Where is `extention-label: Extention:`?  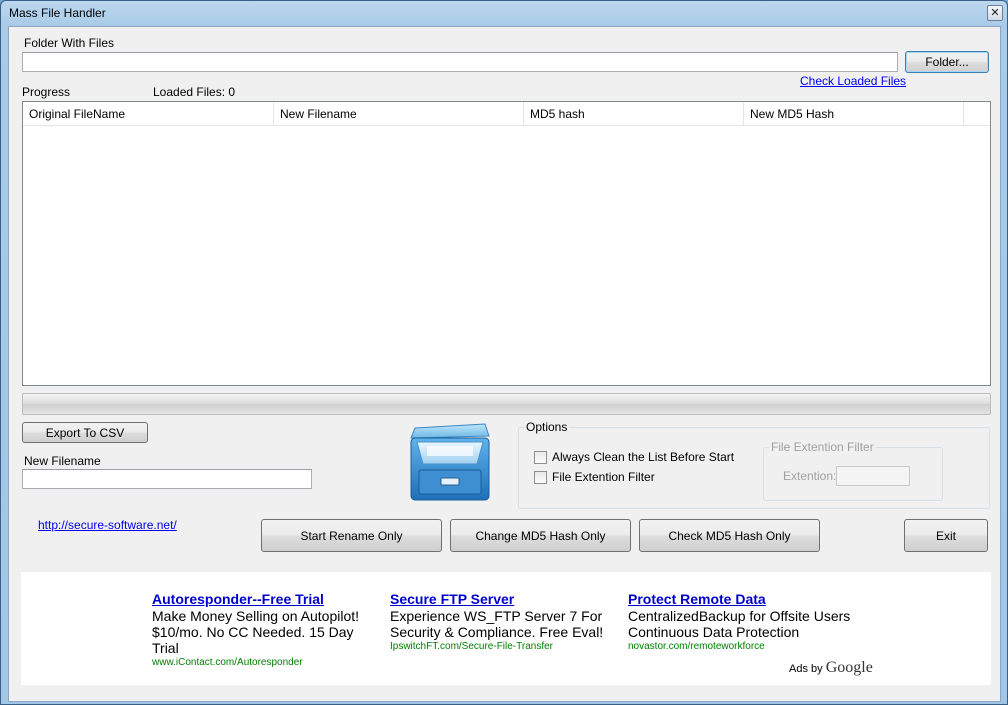
extention-label: Extention: is located at coordinates (810, 476).